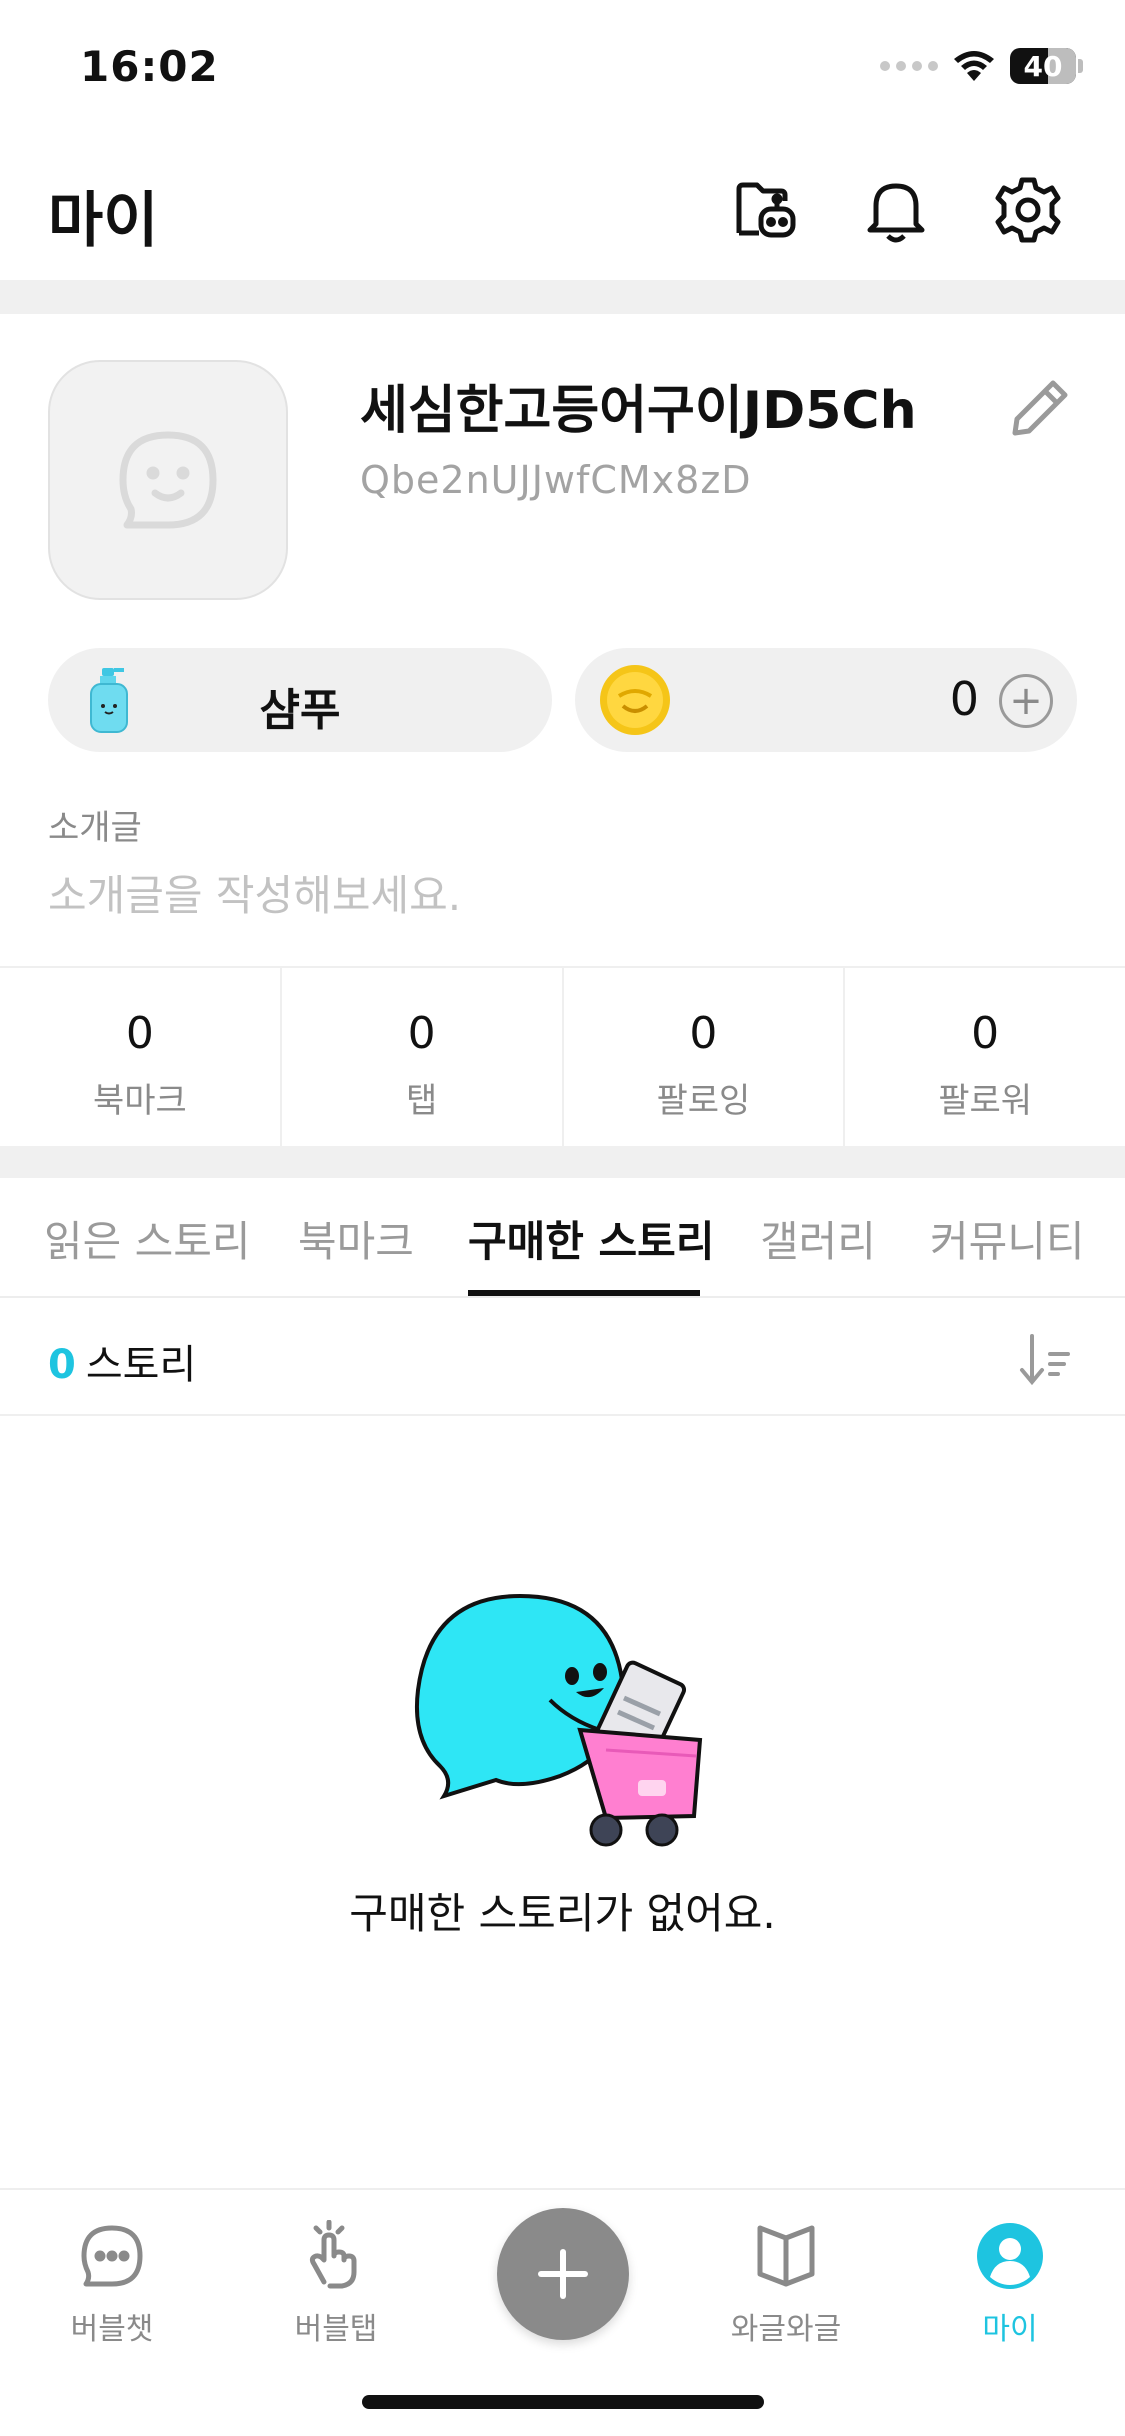 This screenshot has height=2436, width=1125. What do you see at coordinates (562, 210) in the screenshot?
I see `app-header: 마이` at bounding box center [562, 210].